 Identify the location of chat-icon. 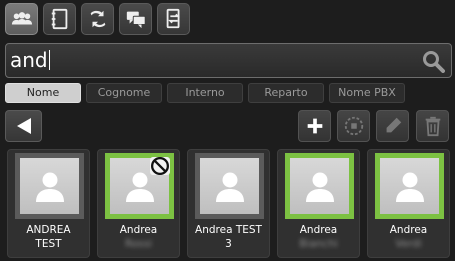
(136, 20).